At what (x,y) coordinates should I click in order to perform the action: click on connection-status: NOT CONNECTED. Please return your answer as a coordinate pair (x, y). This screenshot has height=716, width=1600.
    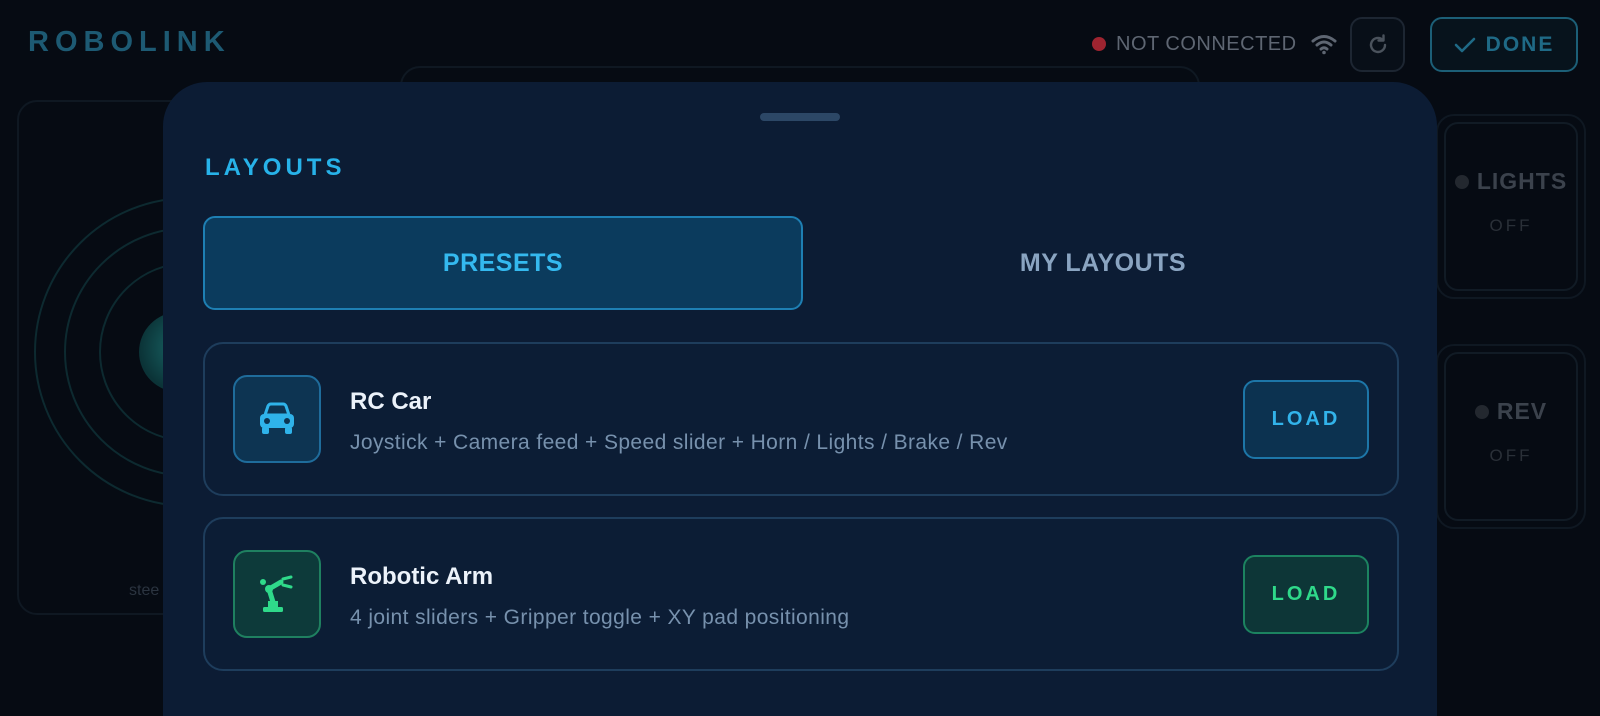
    Looking at the image, I should click on (1214, 44).